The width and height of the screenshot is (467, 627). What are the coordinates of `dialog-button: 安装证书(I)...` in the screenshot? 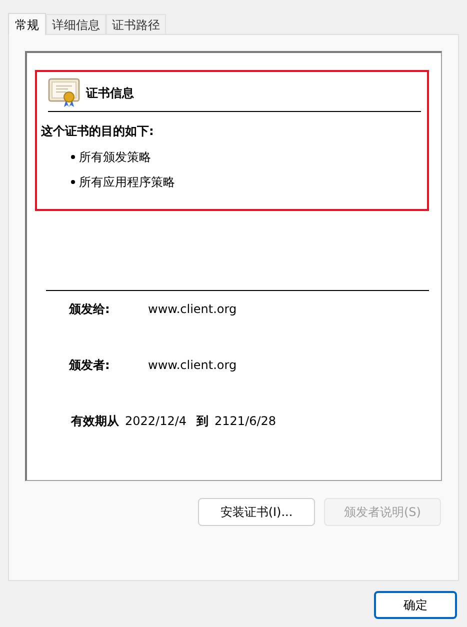 It's located at (256, 512).